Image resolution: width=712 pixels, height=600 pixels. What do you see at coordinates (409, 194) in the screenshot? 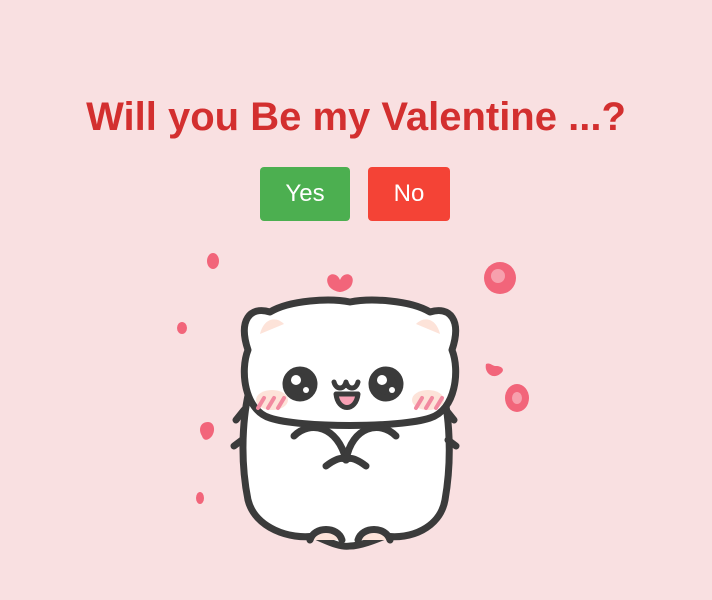
I see `no-button: No` at bounding box center [409, 194].